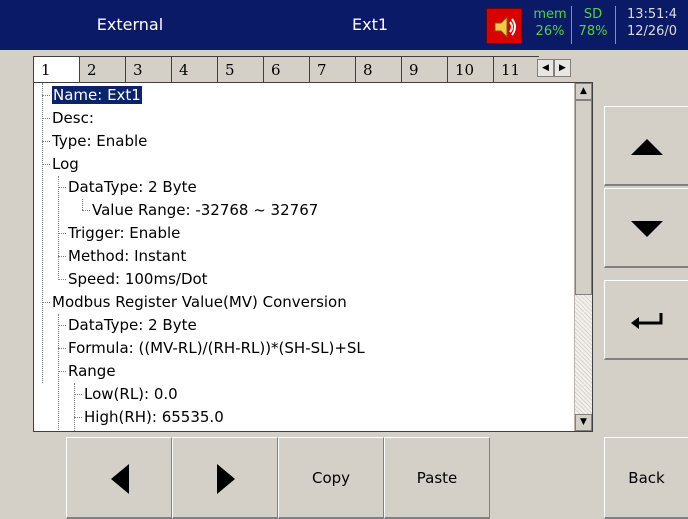 The width and height of the screenshot is (688, 519). What do you see at coordinates (216, 348) in the screenshot?
I see `tree-item-formula: Formula: ((MV-RL)/(RH-RL))*(SH-SL)+SL` at bounding box center [216, 348].